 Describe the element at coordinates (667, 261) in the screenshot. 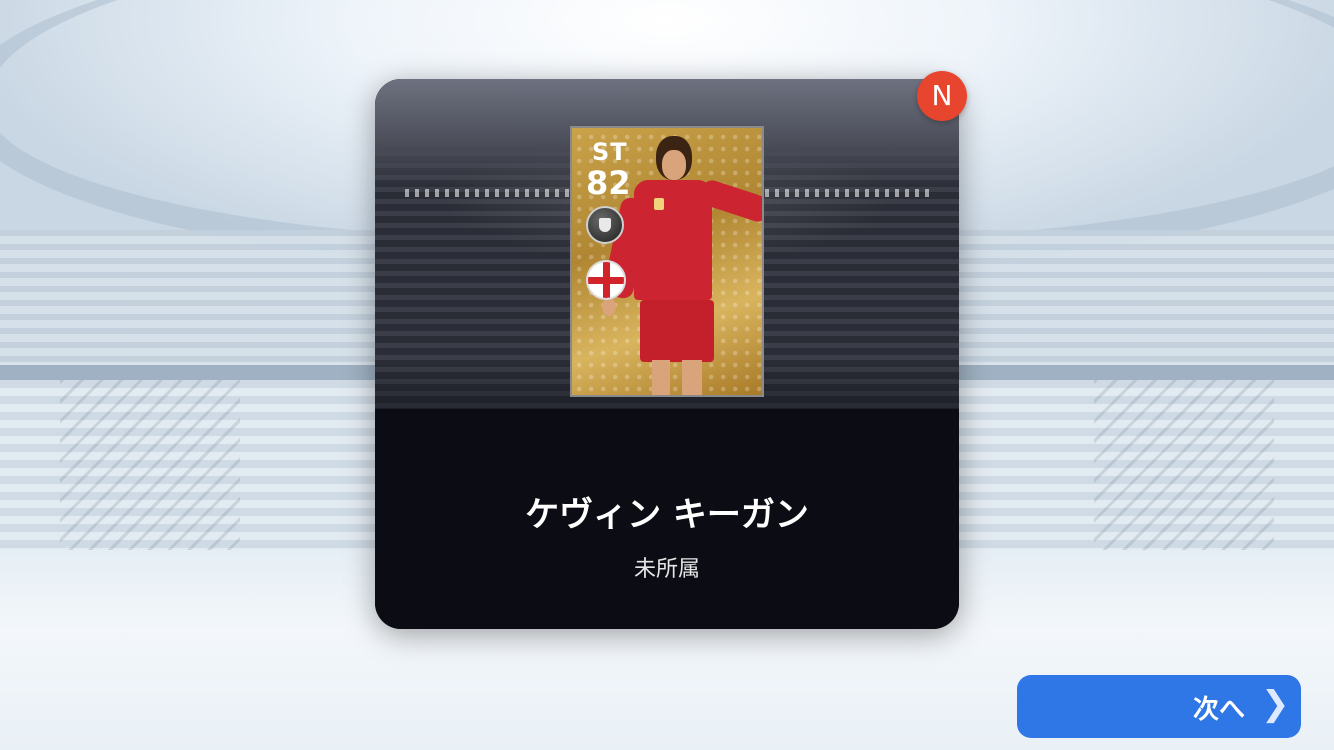

I see `player-card: ST 82` at that location.